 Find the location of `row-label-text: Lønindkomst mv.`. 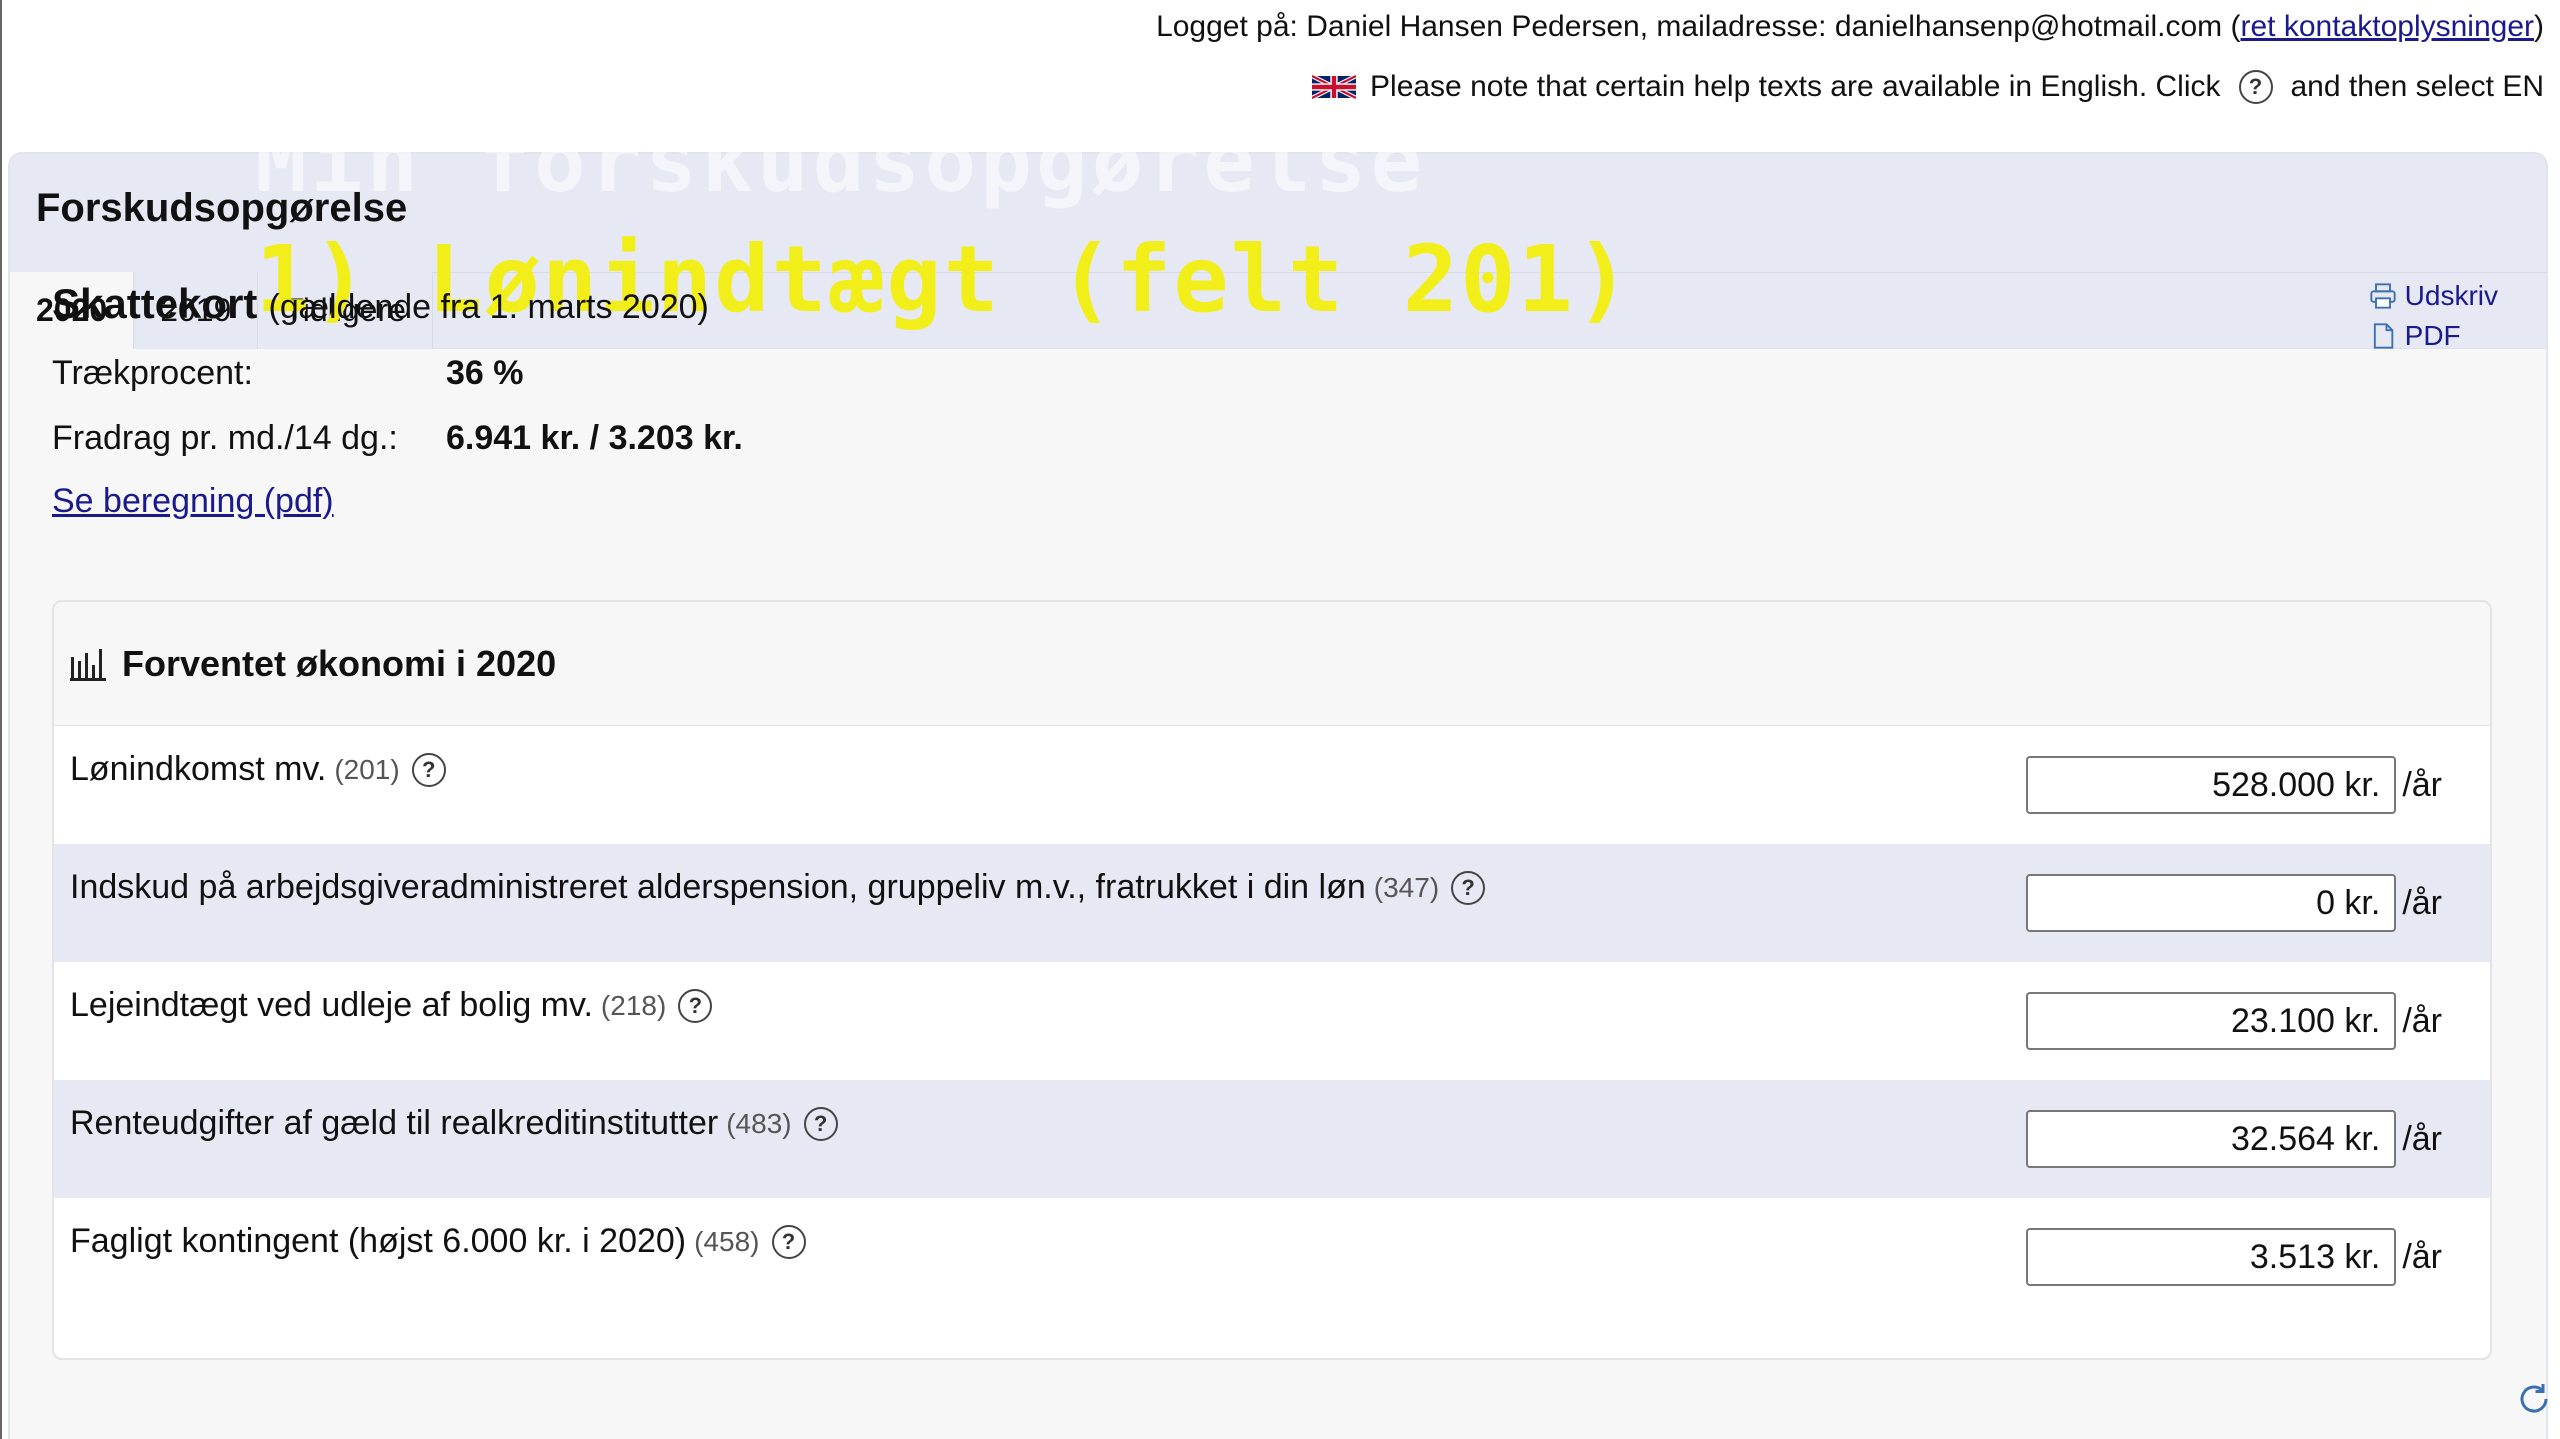

row-label-text: Lønindkomst mv. is located at coordinates (198, 769).